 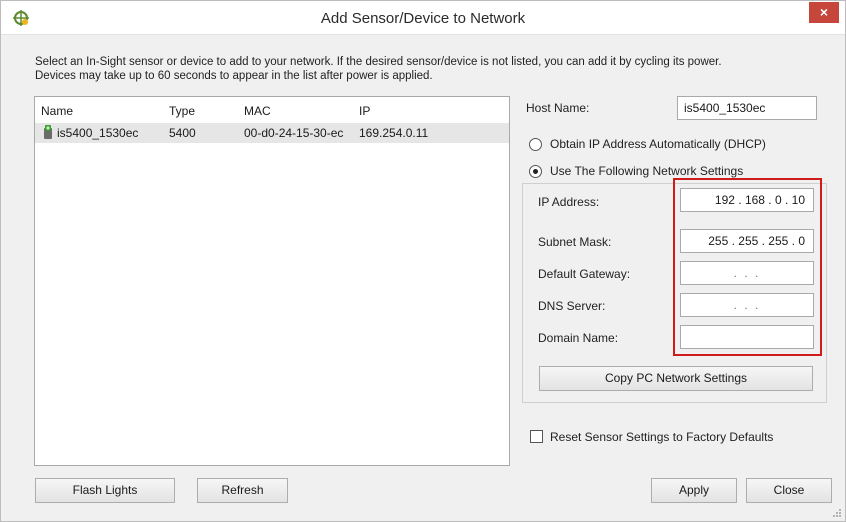 What do you see at coordinates (575, 242) in the screenshot?
I see `subnet-mask-label: Subnet Mask:` at bounding box center [575, 242].